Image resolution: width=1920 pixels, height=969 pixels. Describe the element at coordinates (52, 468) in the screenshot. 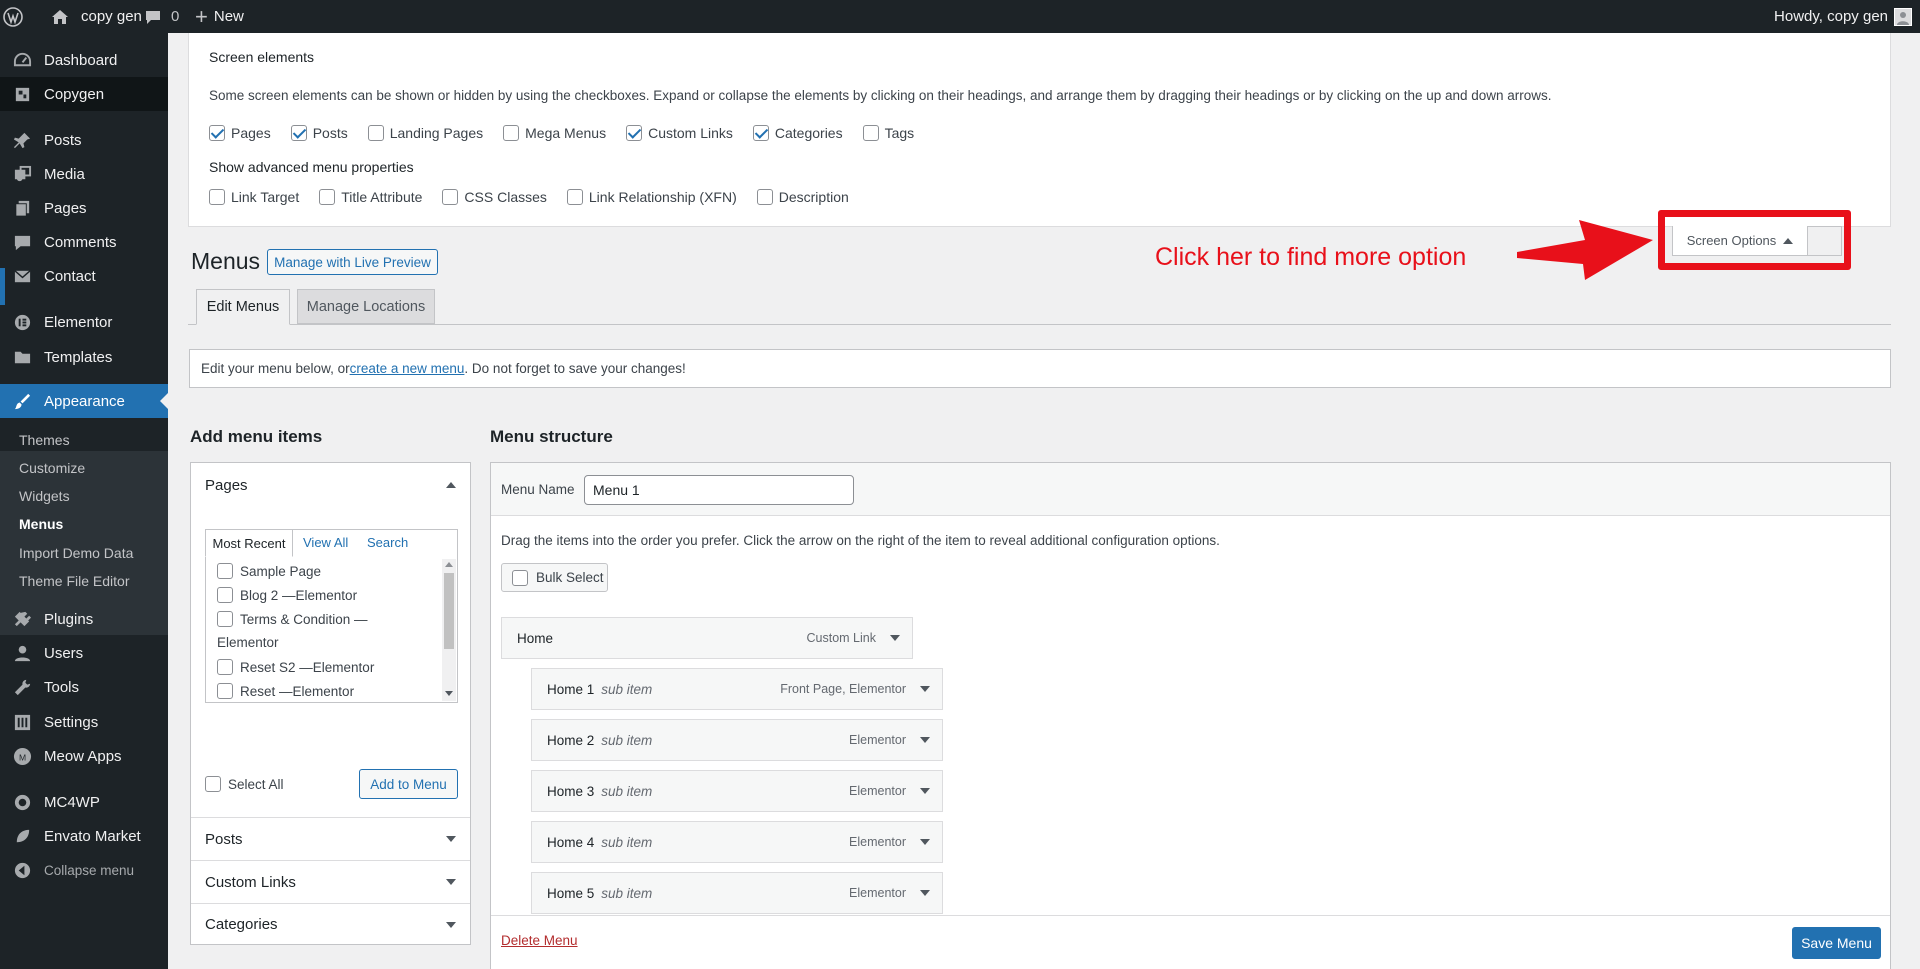

I see `submenu-item-customize: Customize` at that location.